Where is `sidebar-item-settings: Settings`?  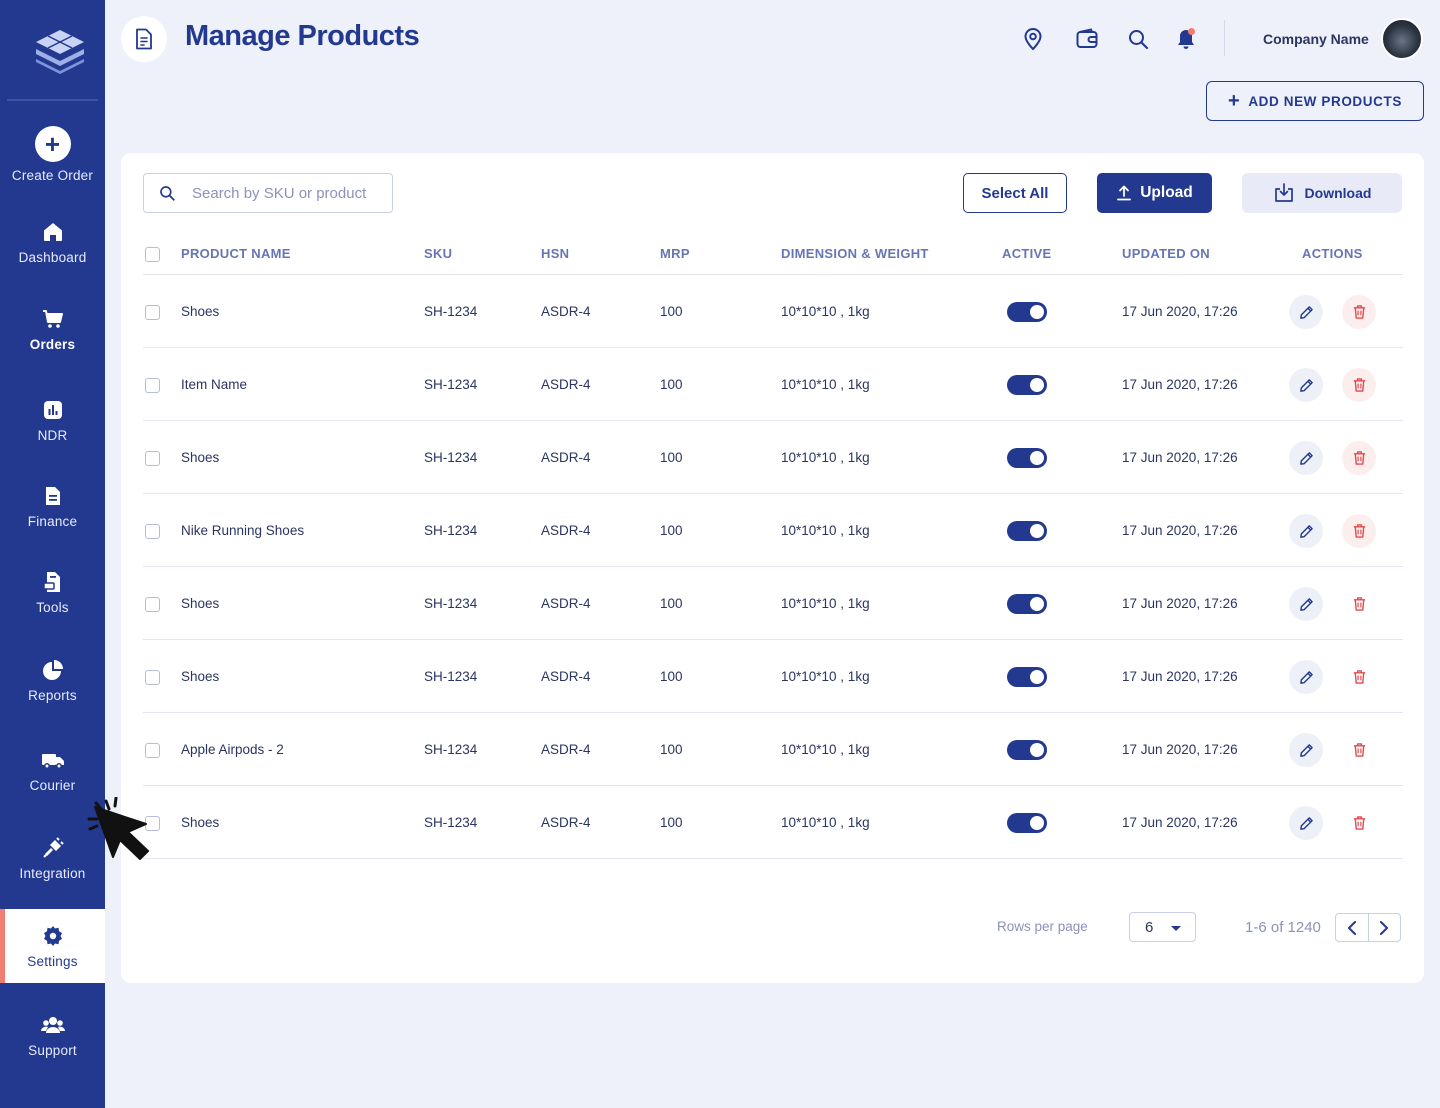
sidebar-item-settings: Settings is located at coordinates (52, 946).